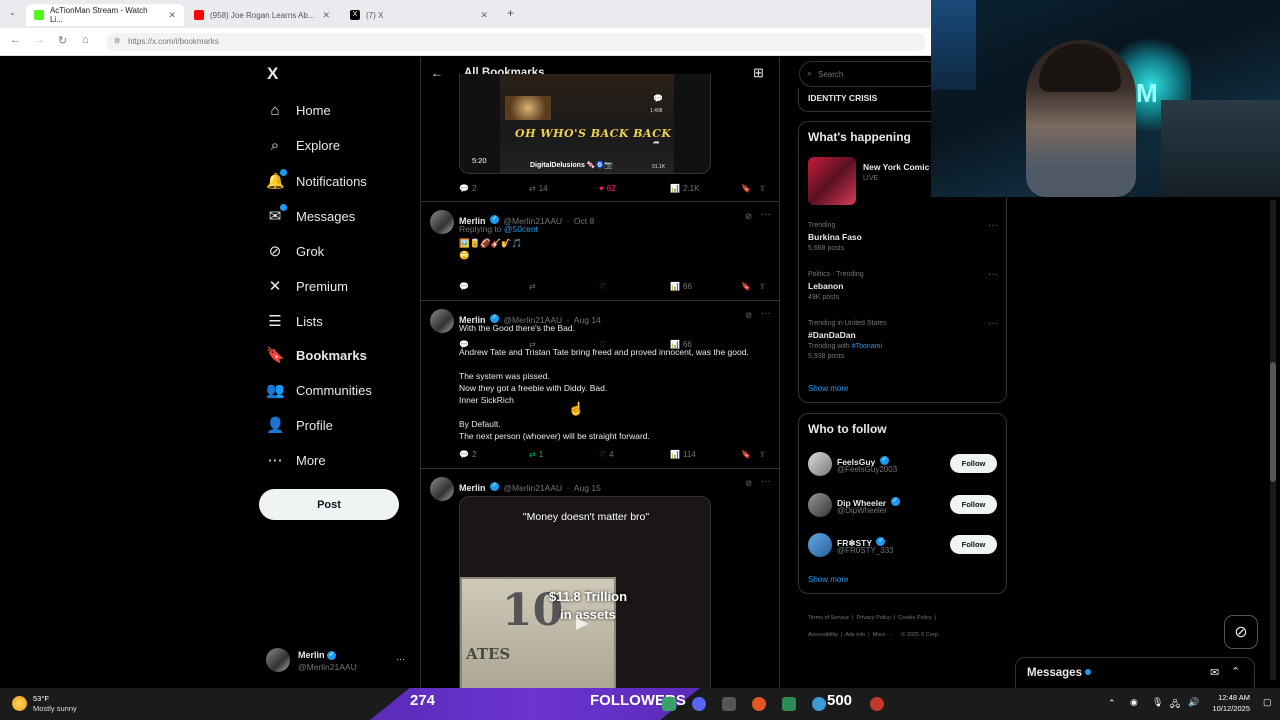 This screenshot has width=1280, height=720. What do you see at coordinates (1112, 703) in the screenshot?
I see `tray-chevron-icon: ⌃` at bounding box center [1112, 703].